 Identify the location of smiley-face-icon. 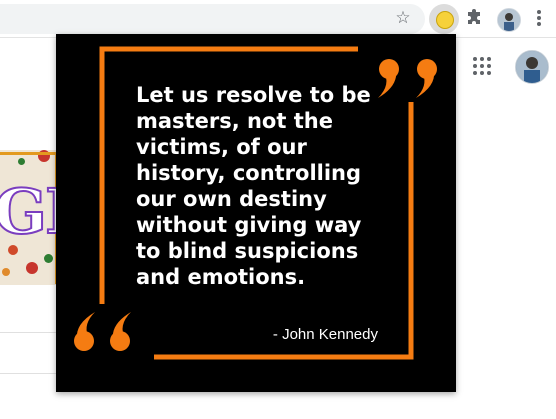
(445, 20).